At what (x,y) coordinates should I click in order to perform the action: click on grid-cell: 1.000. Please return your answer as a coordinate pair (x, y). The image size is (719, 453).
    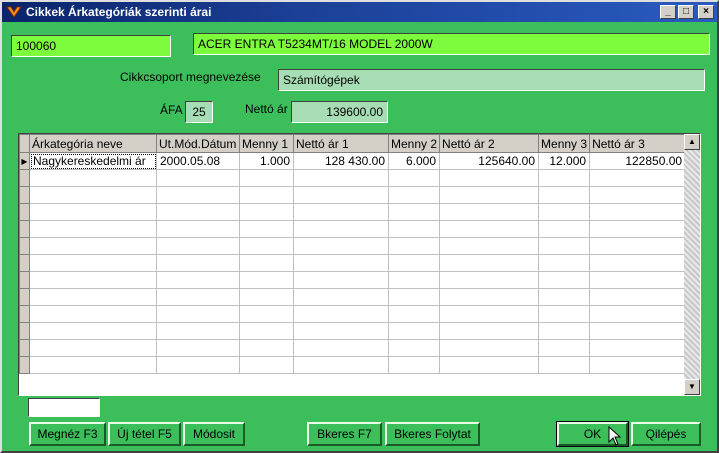
    Looking at the image, I should click on (266, 161).